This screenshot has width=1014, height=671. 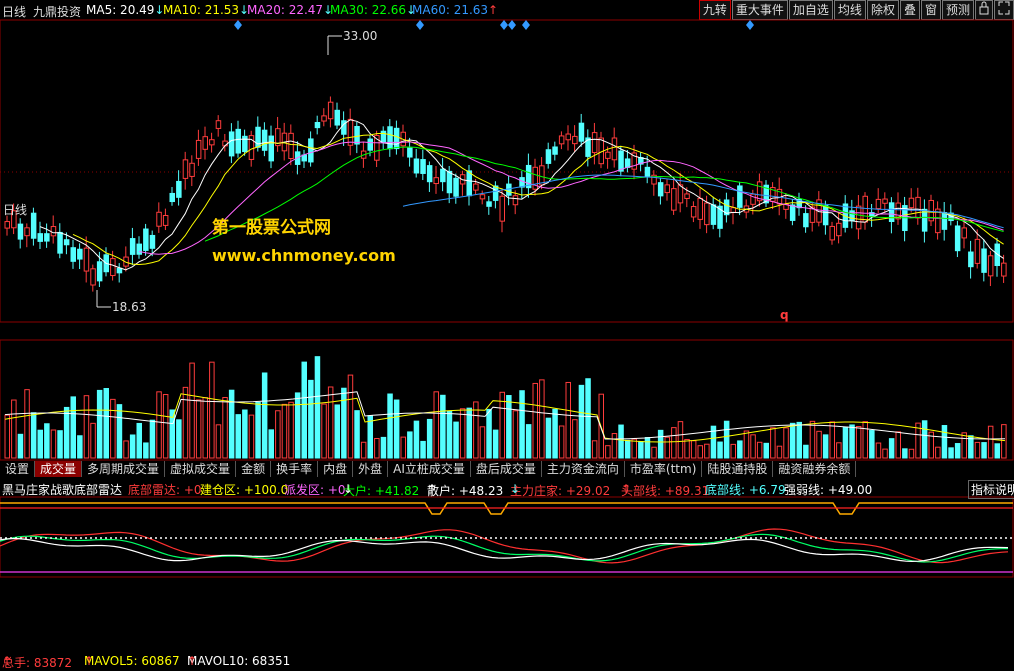 I want to click on help-button: 指标说明, so click(x=991, y=489).